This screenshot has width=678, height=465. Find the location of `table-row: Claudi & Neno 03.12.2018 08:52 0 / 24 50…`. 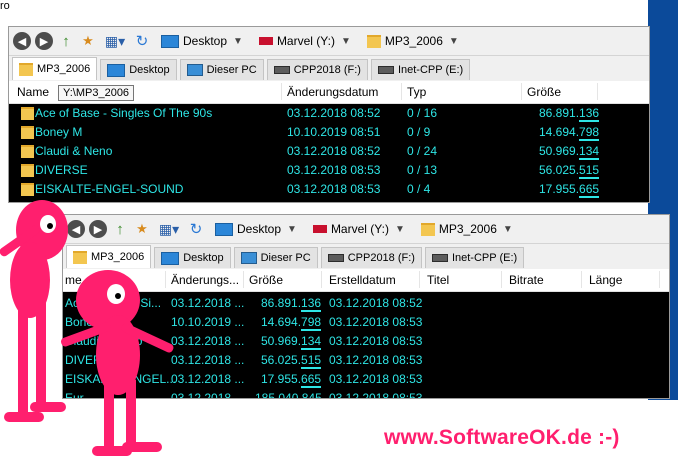

table-row: Claudi & Neno 03.12.2018 08:52 0 / 24 50… is located at coordinates (329, 151).